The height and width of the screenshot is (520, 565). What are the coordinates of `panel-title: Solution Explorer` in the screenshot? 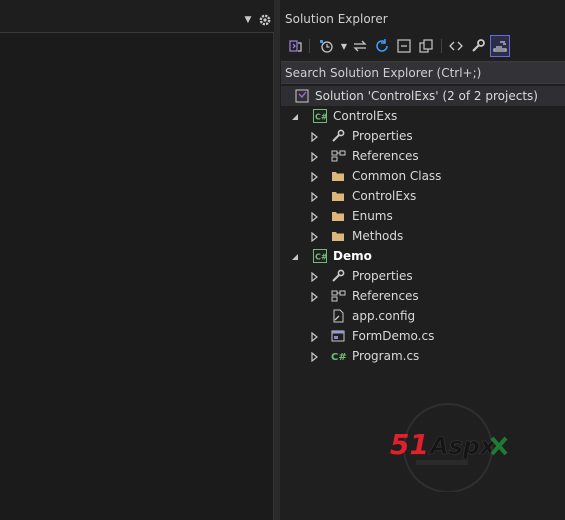 It's located at (336, 19).